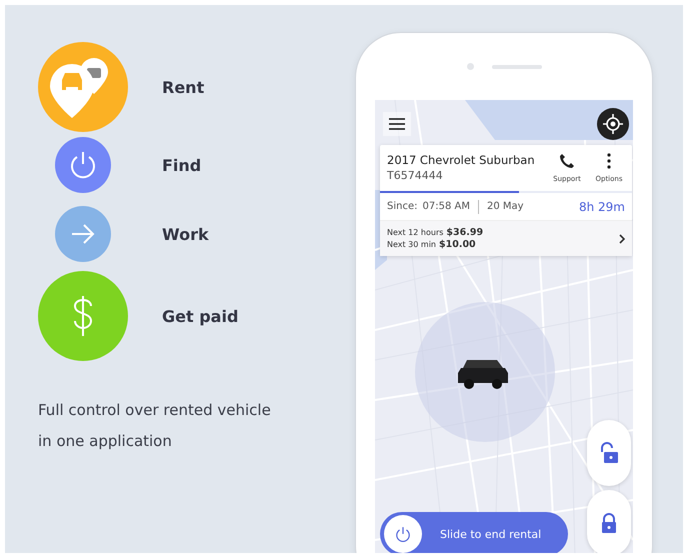  I want to click on since-label: Since:, so click(402, 206).